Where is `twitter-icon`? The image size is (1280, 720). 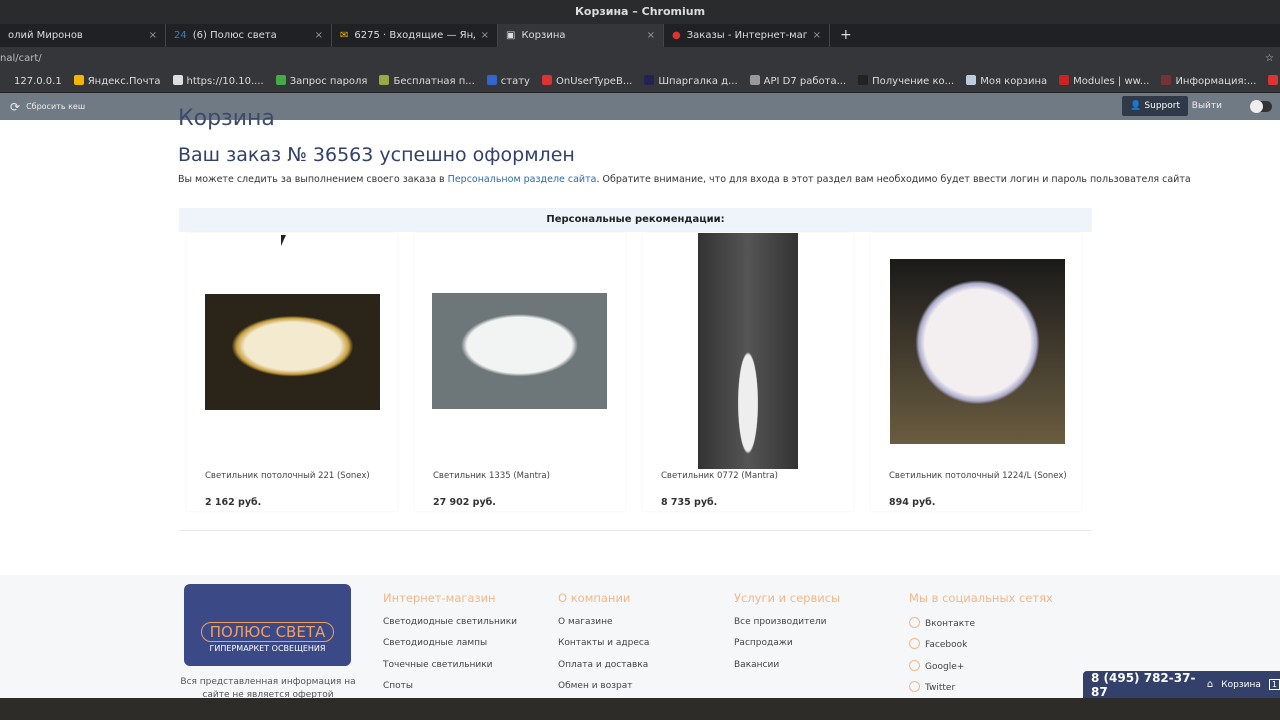 twitter-icon is located at coordinates (914, 686).